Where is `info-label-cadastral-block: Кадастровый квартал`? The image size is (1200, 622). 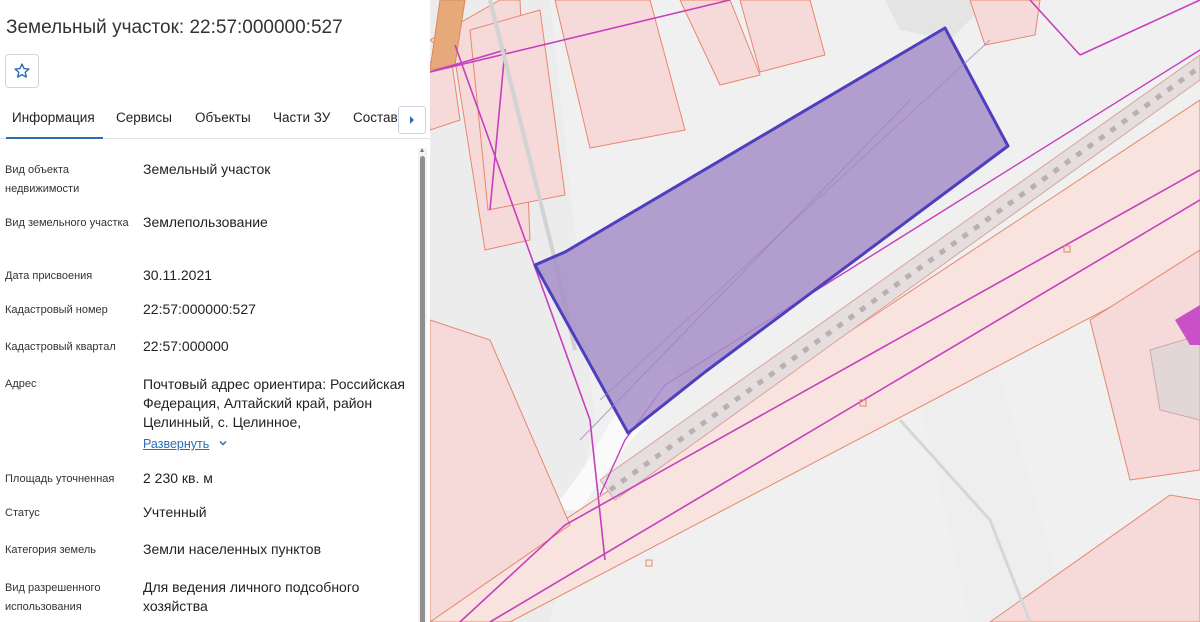
info-label-cadastral-block: Кадастровый квартал is located at coordinates (60, 347).